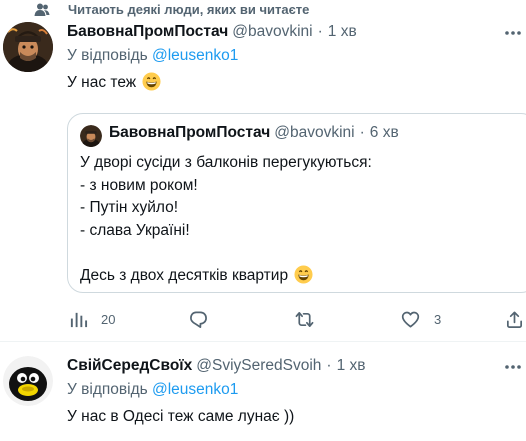 Image resolution: width=526 pixels, height=441 pixels. I want to click on quote-last-line: Десь з двох десятків квартир, so click(302, 276).